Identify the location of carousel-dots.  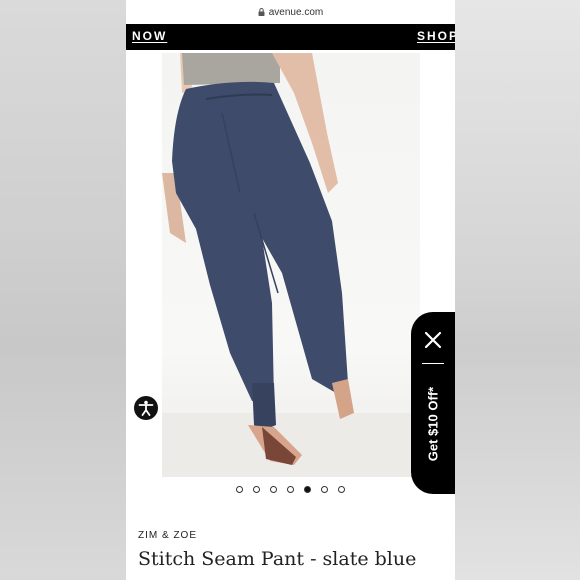
(290, 492).